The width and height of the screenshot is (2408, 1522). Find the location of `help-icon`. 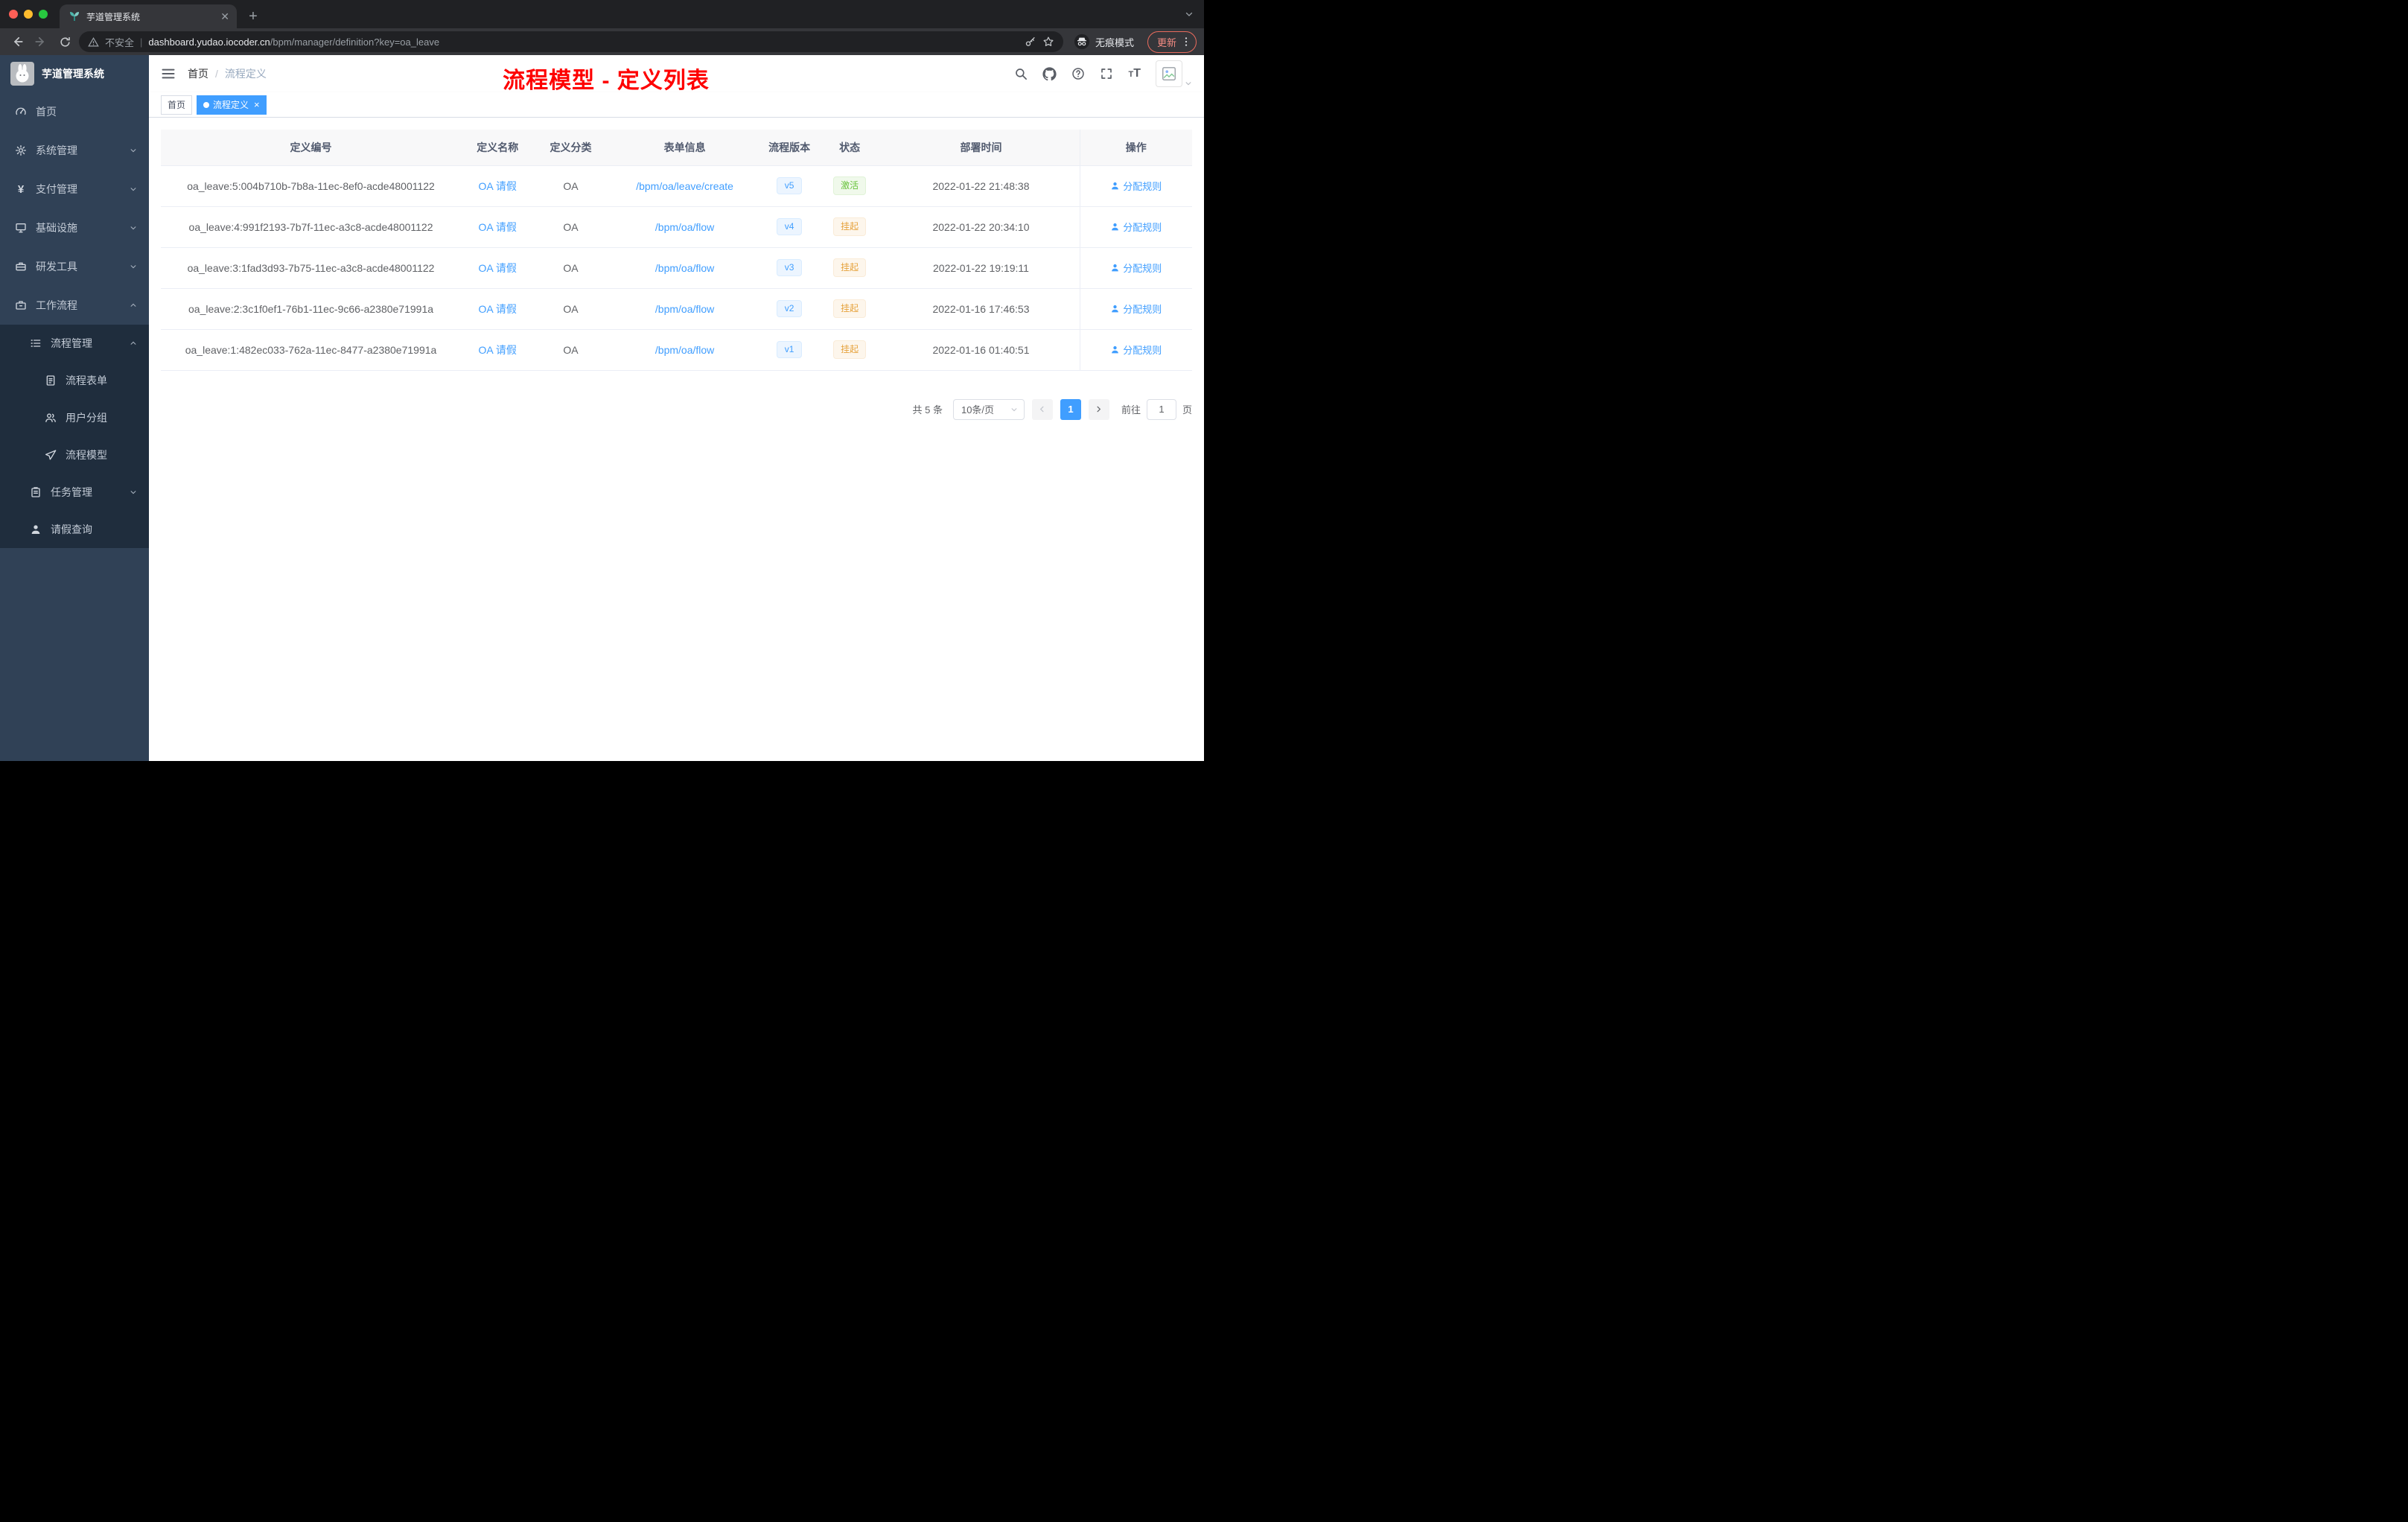

help-icon is located at coordinates (1078, 73).